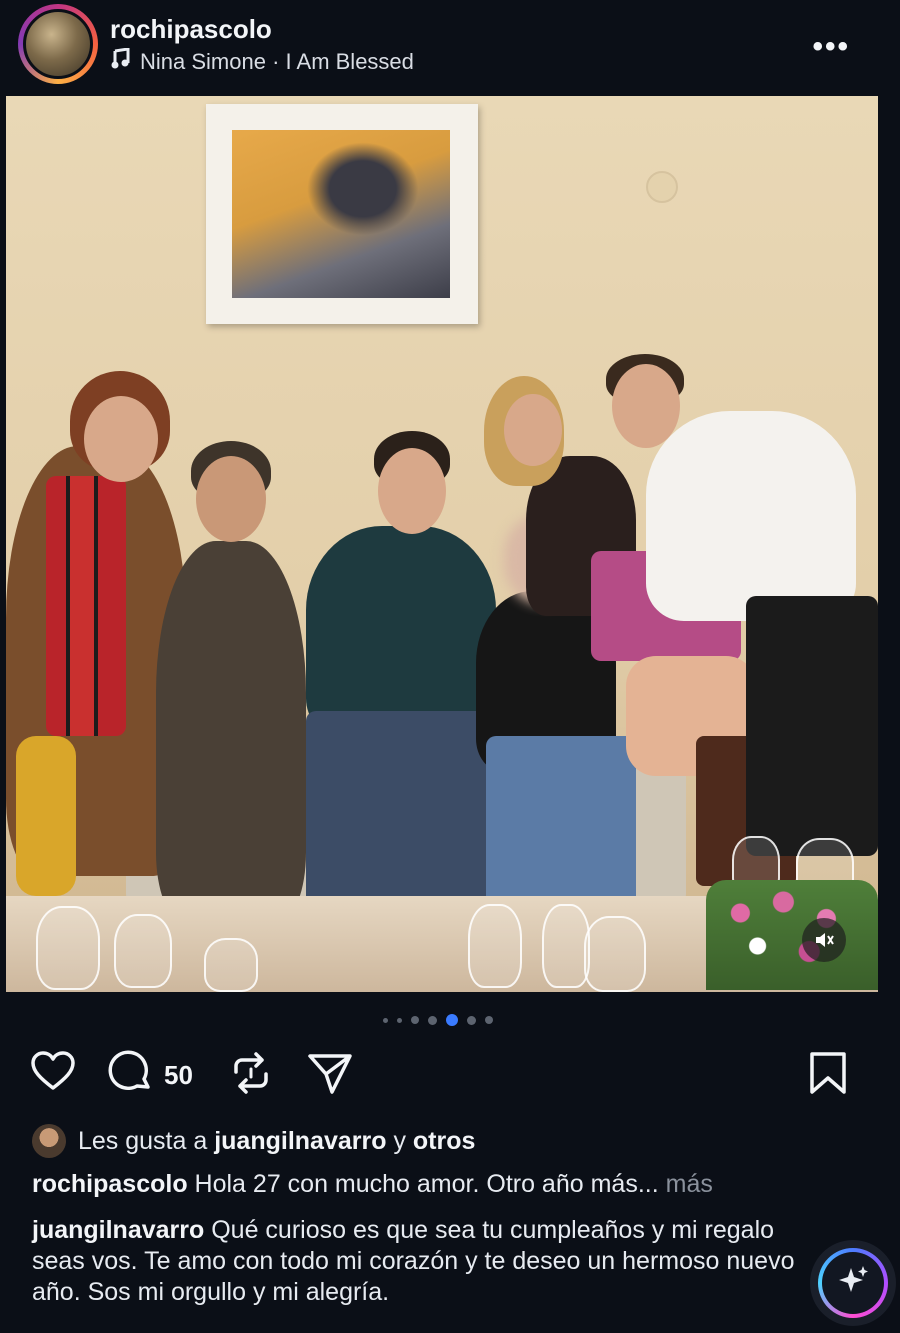  I want to click on sparkle-icon, so click(853, 1283).